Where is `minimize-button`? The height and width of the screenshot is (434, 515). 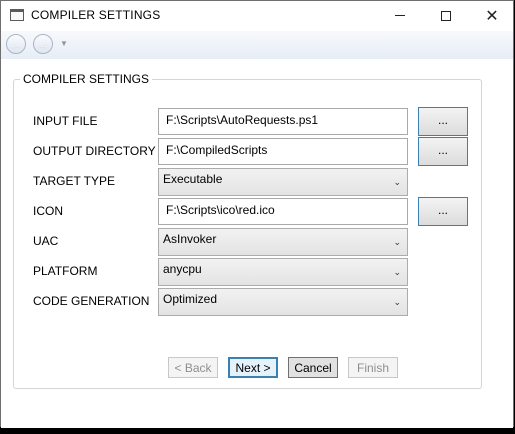
minimize-button is located at coordinates (400, 15).